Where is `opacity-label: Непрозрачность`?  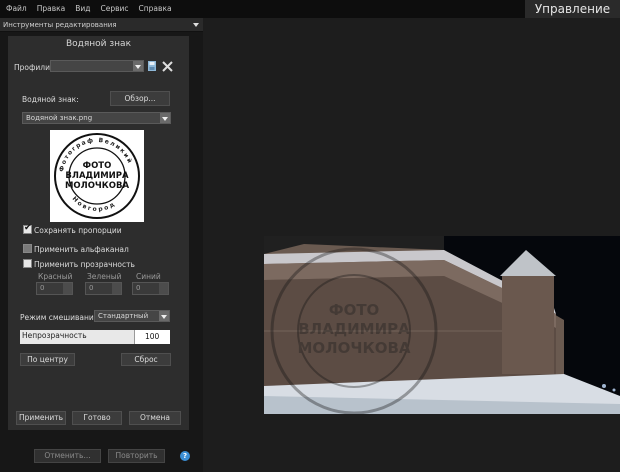
opacity-label: Непрозрачность is located at coordinates (54, 335).